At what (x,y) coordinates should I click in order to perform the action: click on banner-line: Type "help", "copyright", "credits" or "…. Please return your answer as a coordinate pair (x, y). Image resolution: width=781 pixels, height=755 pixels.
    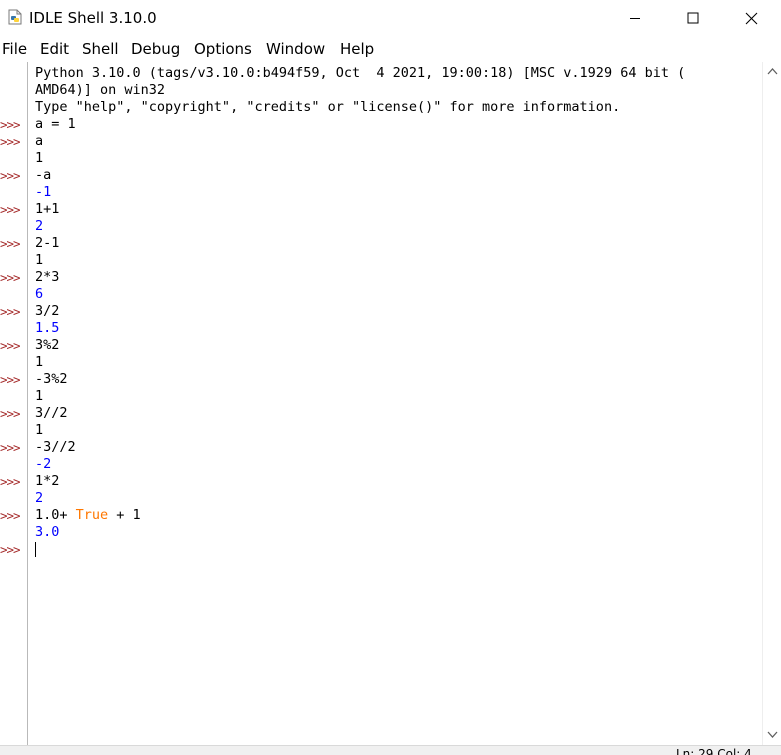
    Looking at the image, I should click on (328, 107).